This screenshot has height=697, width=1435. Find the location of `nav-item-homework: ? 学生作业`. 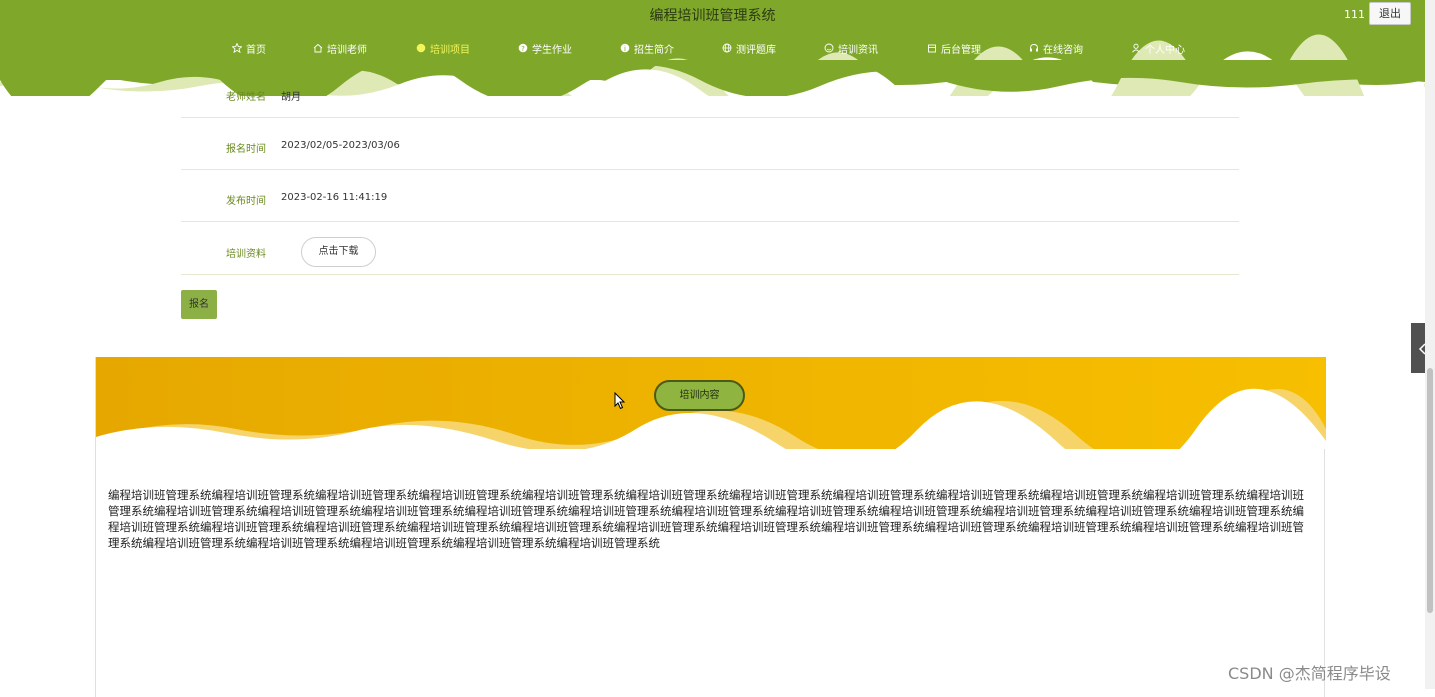

nav-item-homework: ? 学生作业 is located at coordinates (545, 48).